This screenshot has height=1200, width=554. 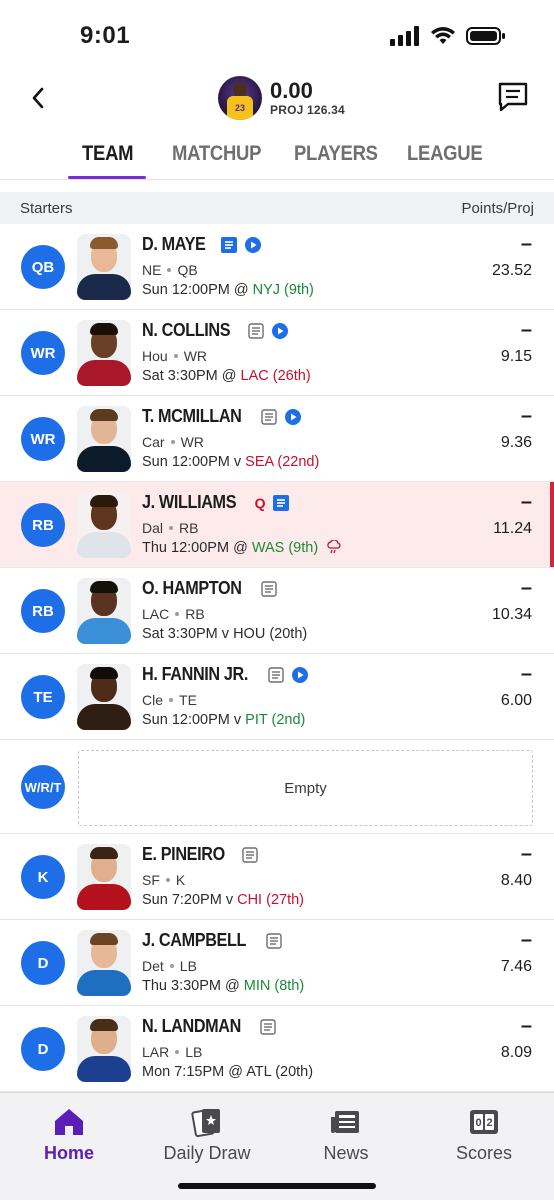 I want to click on tab-league: LEAGUE, so click(x=445, y=154).